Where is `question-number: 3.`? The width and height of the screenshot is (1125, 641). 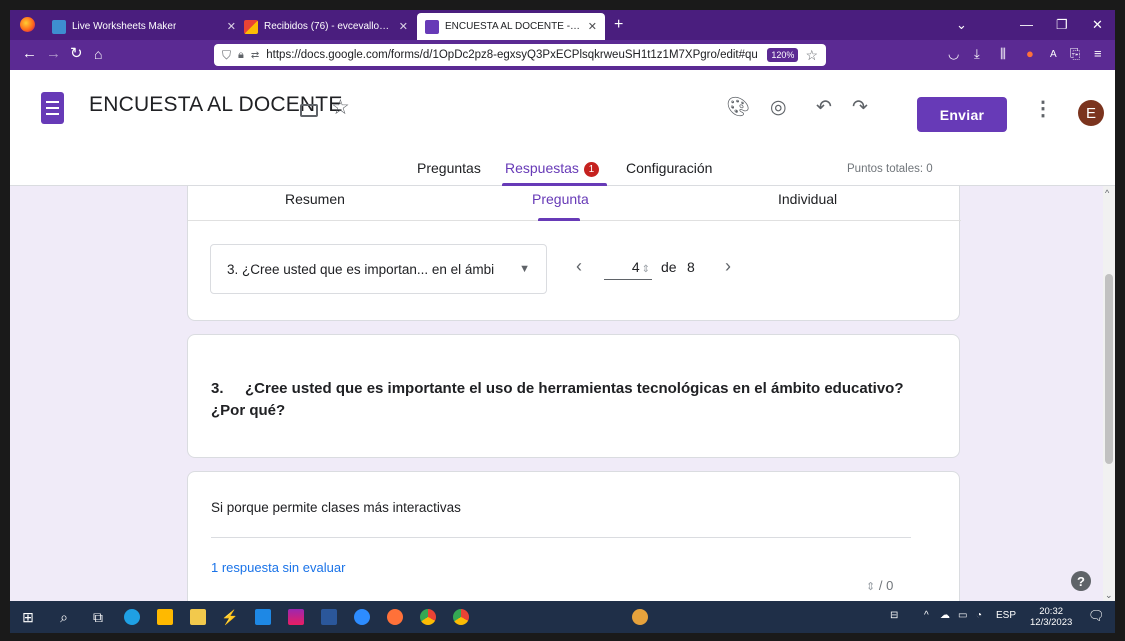
question-number: 3. is located at coordinates (217, 388).